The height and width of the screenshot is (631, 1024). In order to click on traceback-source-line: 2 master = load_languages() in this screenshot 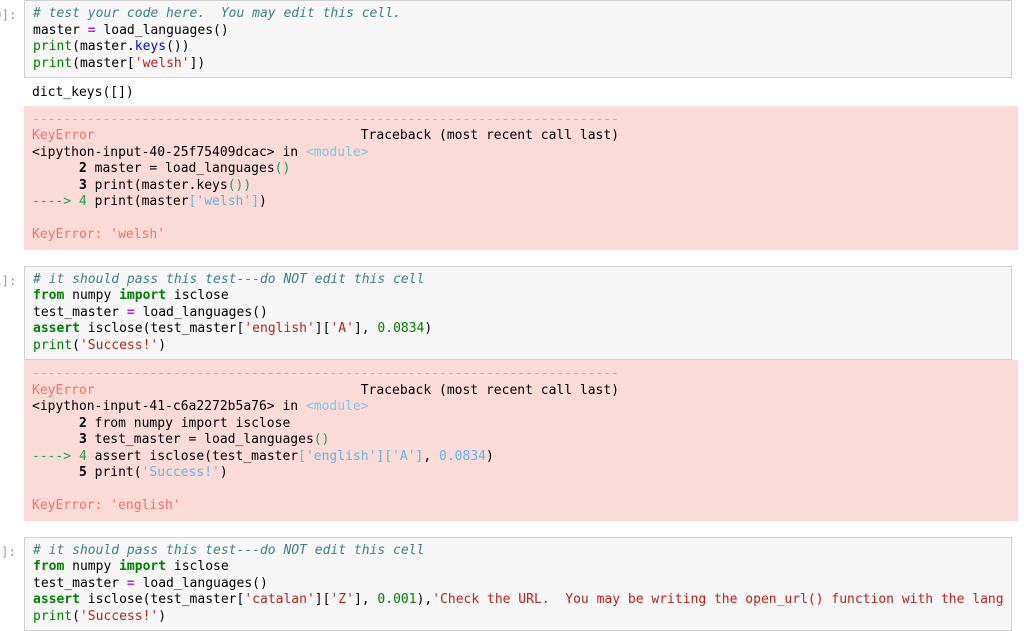, I will do `click(161, 168)`.